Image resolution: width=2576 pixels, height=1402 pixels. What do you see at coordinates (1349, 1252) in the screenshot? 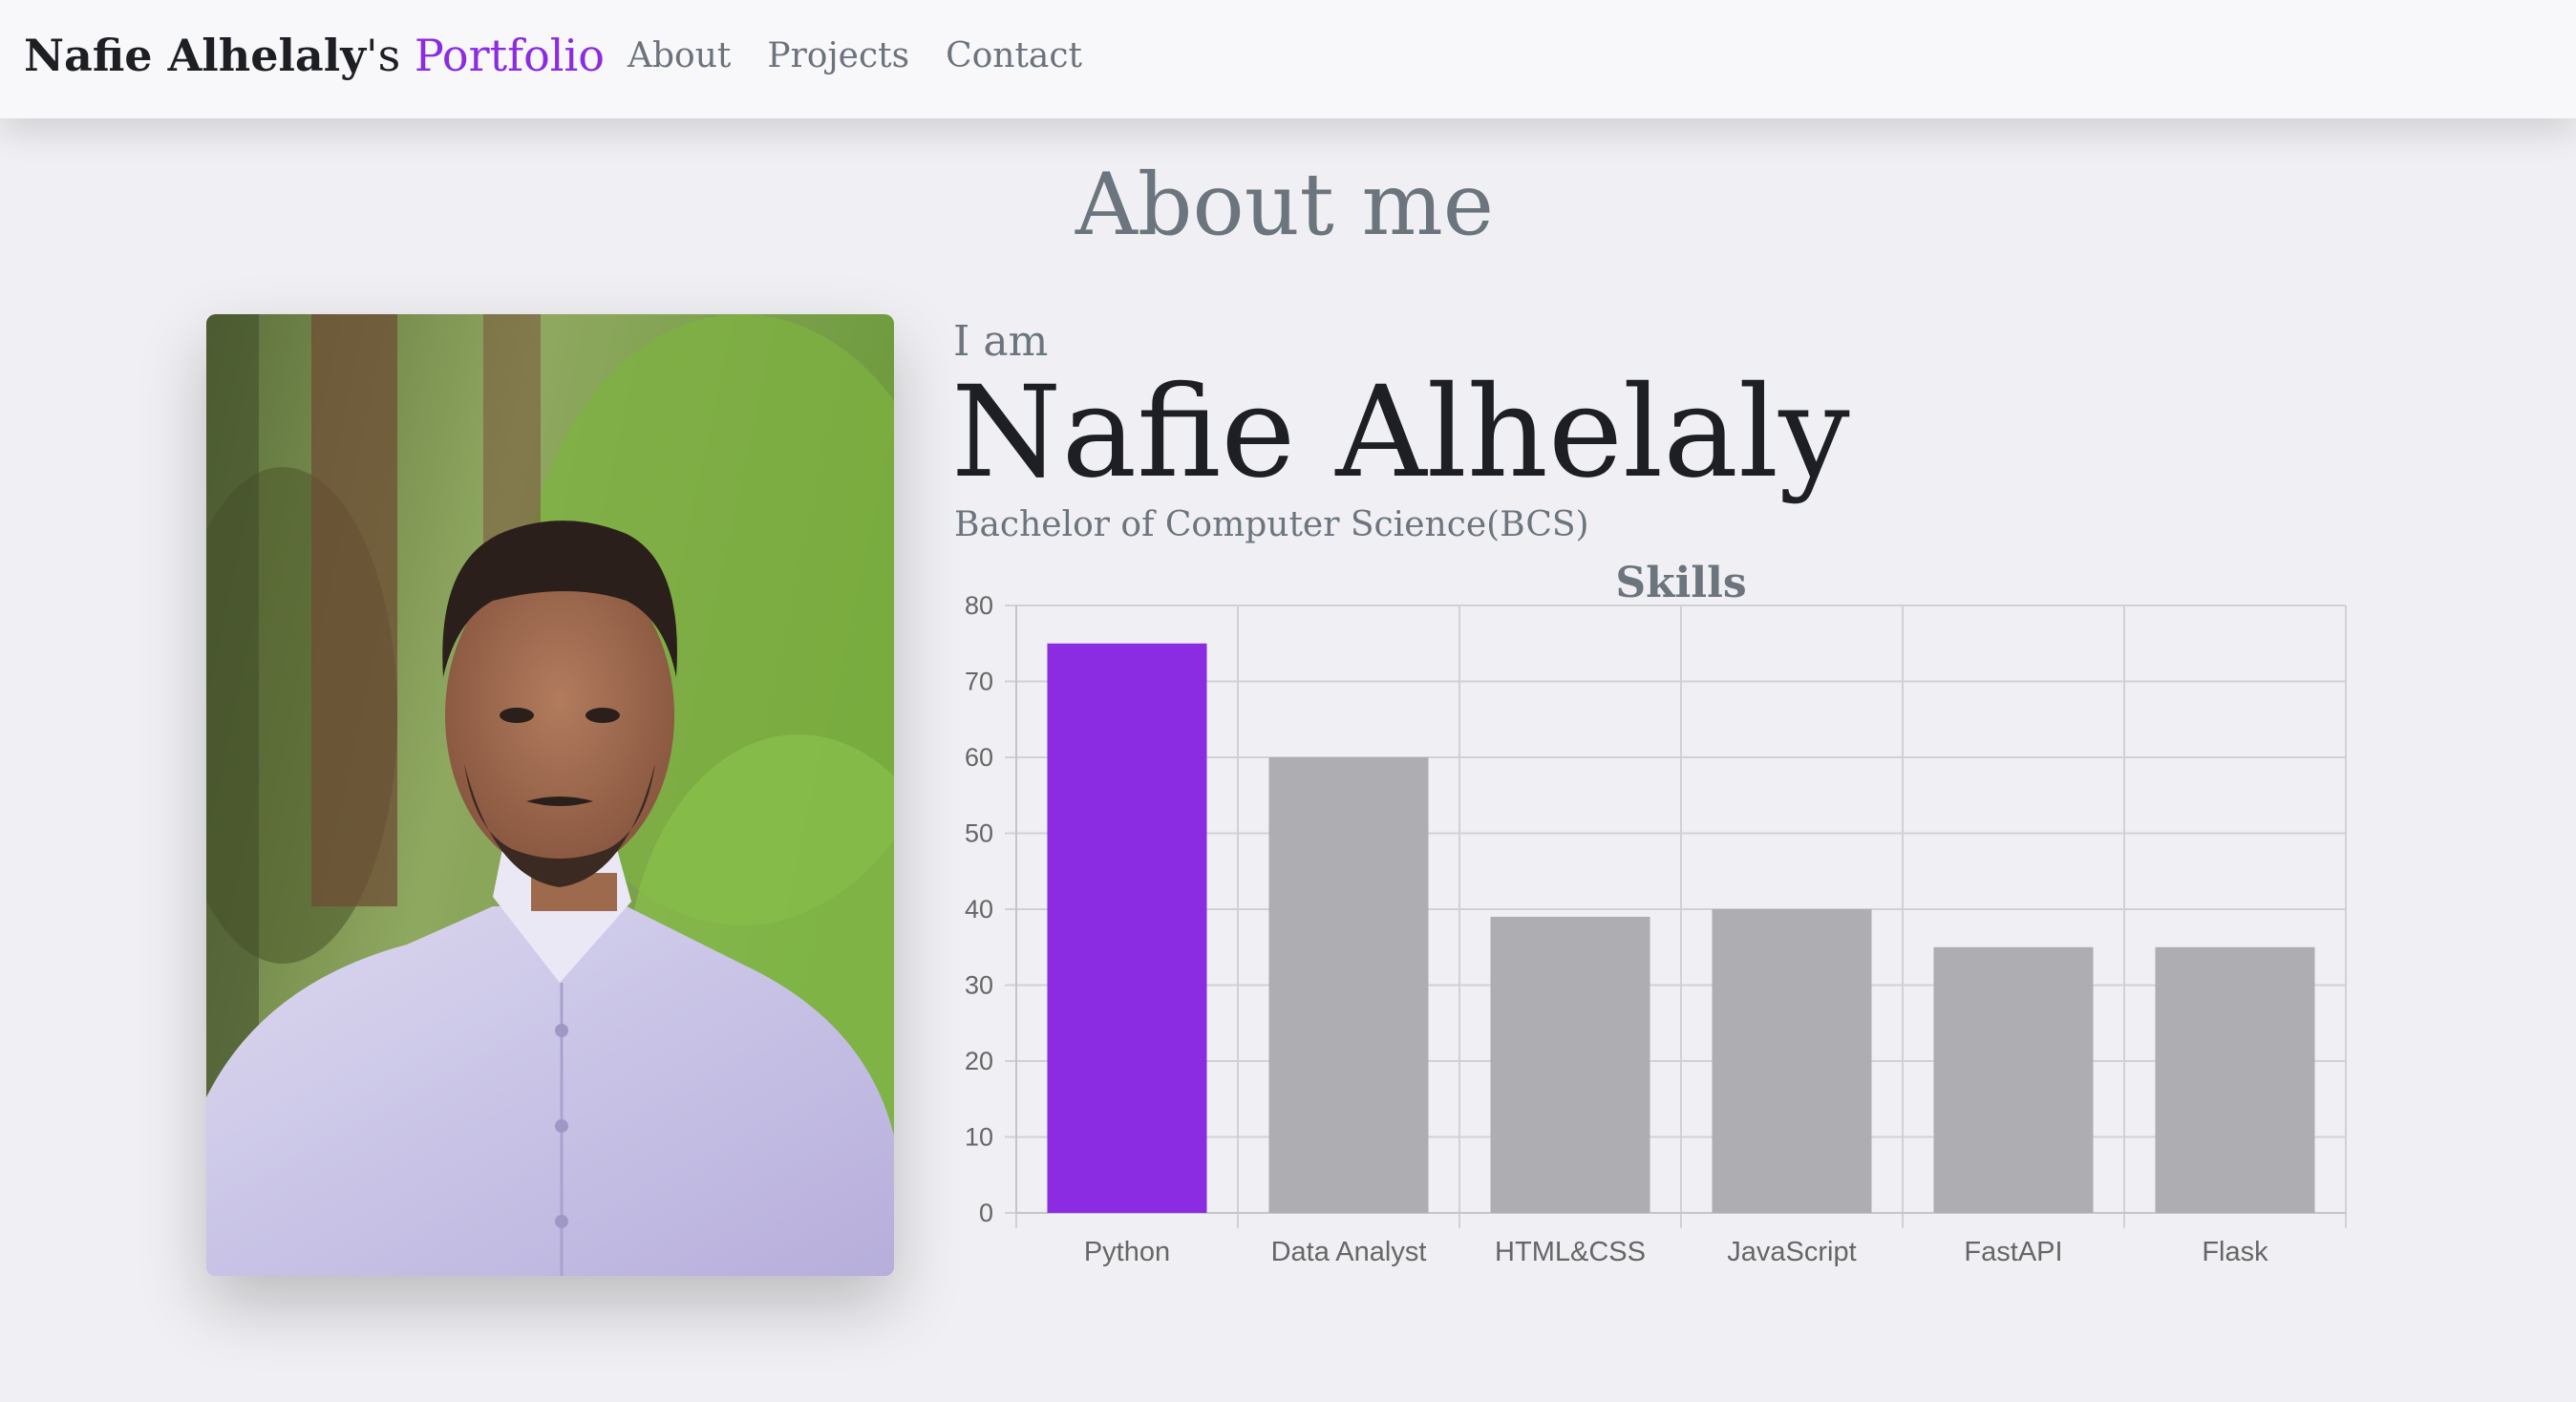
I see `x-tick-label: Data Analyst` at bounding box center [1349, 1252].